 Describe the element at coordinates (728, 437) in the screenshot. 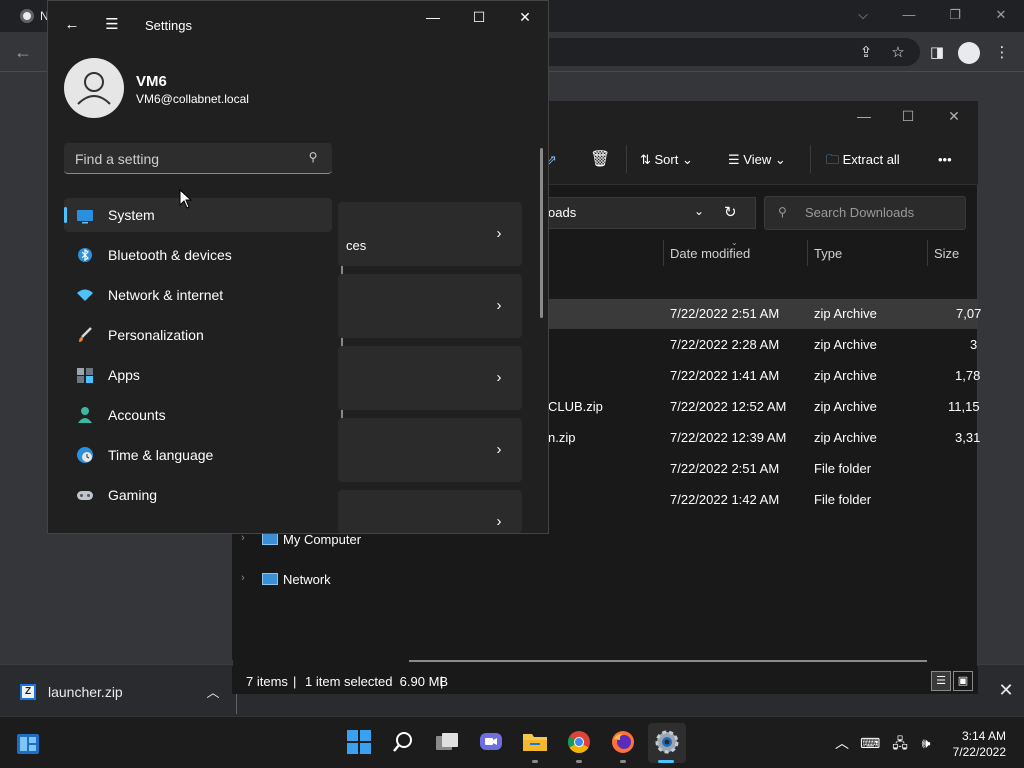

I see `file-date: 7/22/2022 12:39 AM` at that location.